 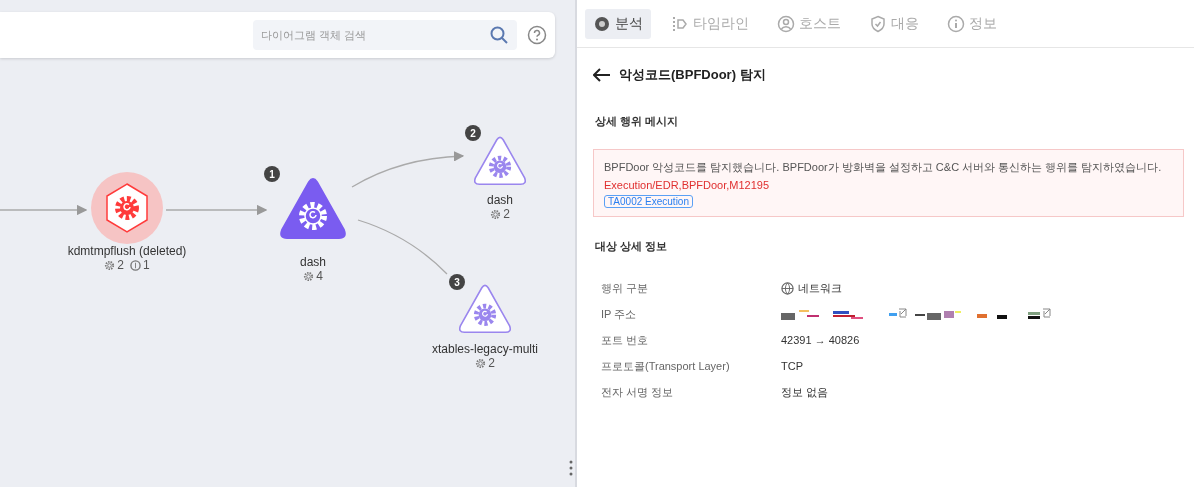 I want to click on step-badge: 3, so click(x=457, y=282).